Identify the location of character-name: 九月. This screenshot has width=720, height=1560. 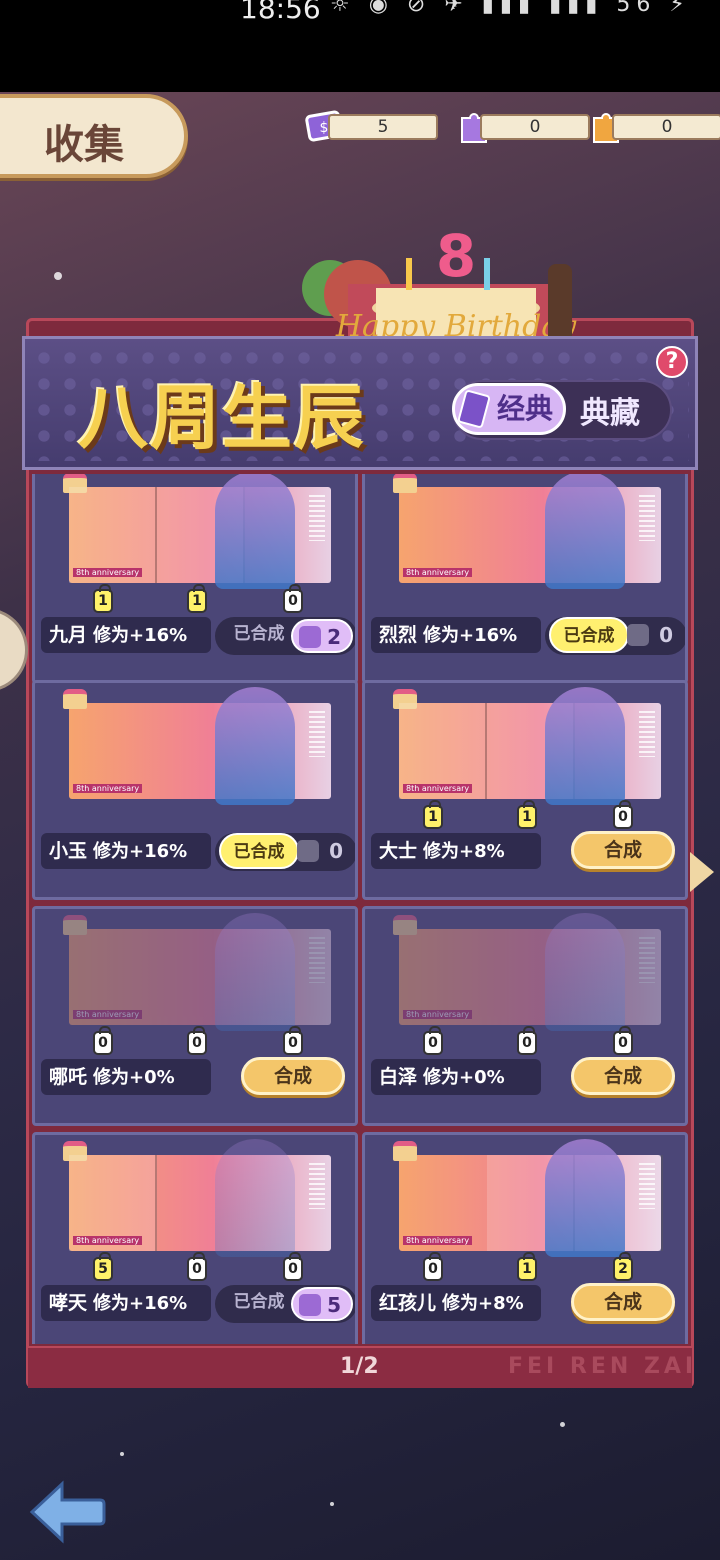
(68, 635).